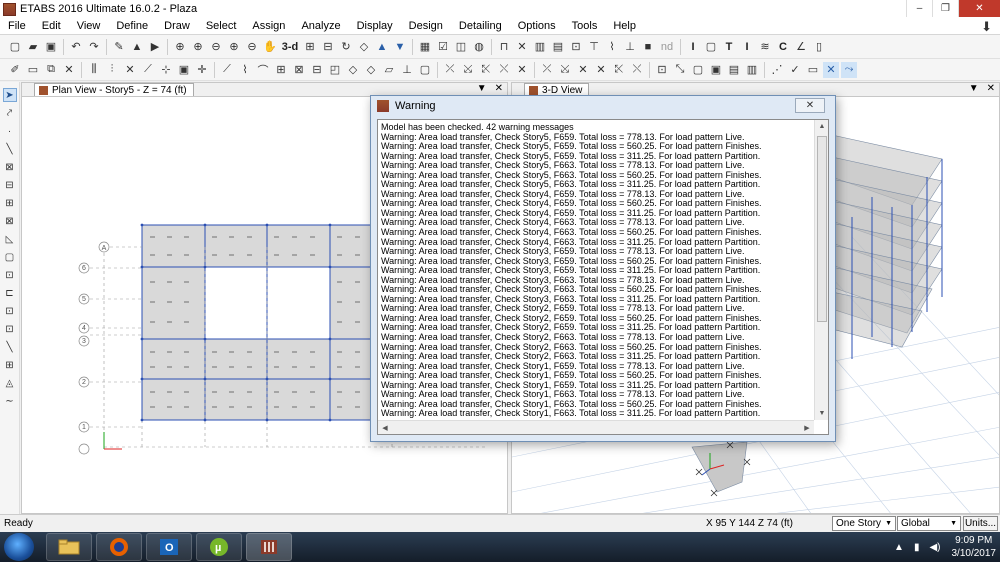 This screenshot has width=1000, height=562. What do you see at coordinates (831, 69) in the screenshot?
I see `select-intersect-icon: ✕` at bounding box center [831, 69].